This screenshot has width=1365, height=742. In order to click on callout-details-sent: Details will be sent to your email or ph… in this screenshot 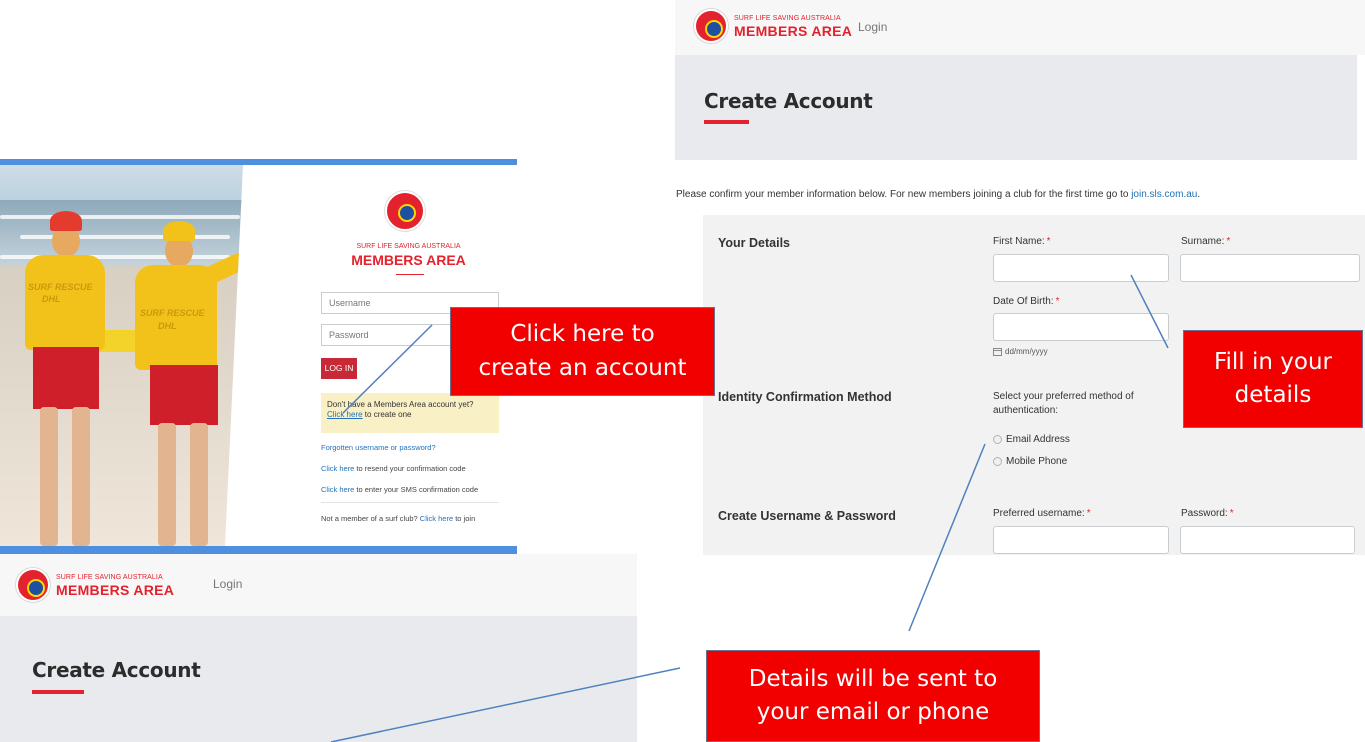, I will do `click(873, 696)`.